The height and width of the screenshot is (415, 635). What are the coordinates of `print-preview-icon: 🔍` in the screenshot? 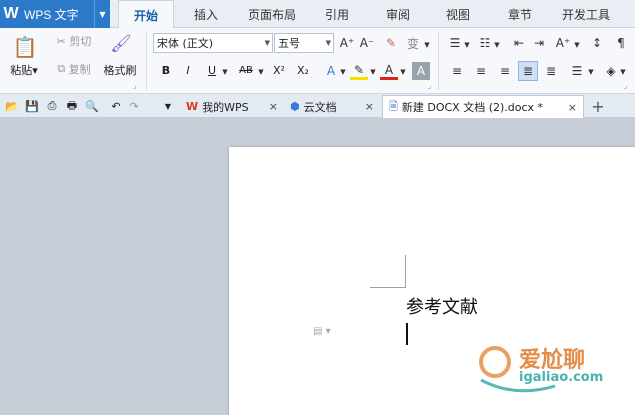 It's located at (92, 106).